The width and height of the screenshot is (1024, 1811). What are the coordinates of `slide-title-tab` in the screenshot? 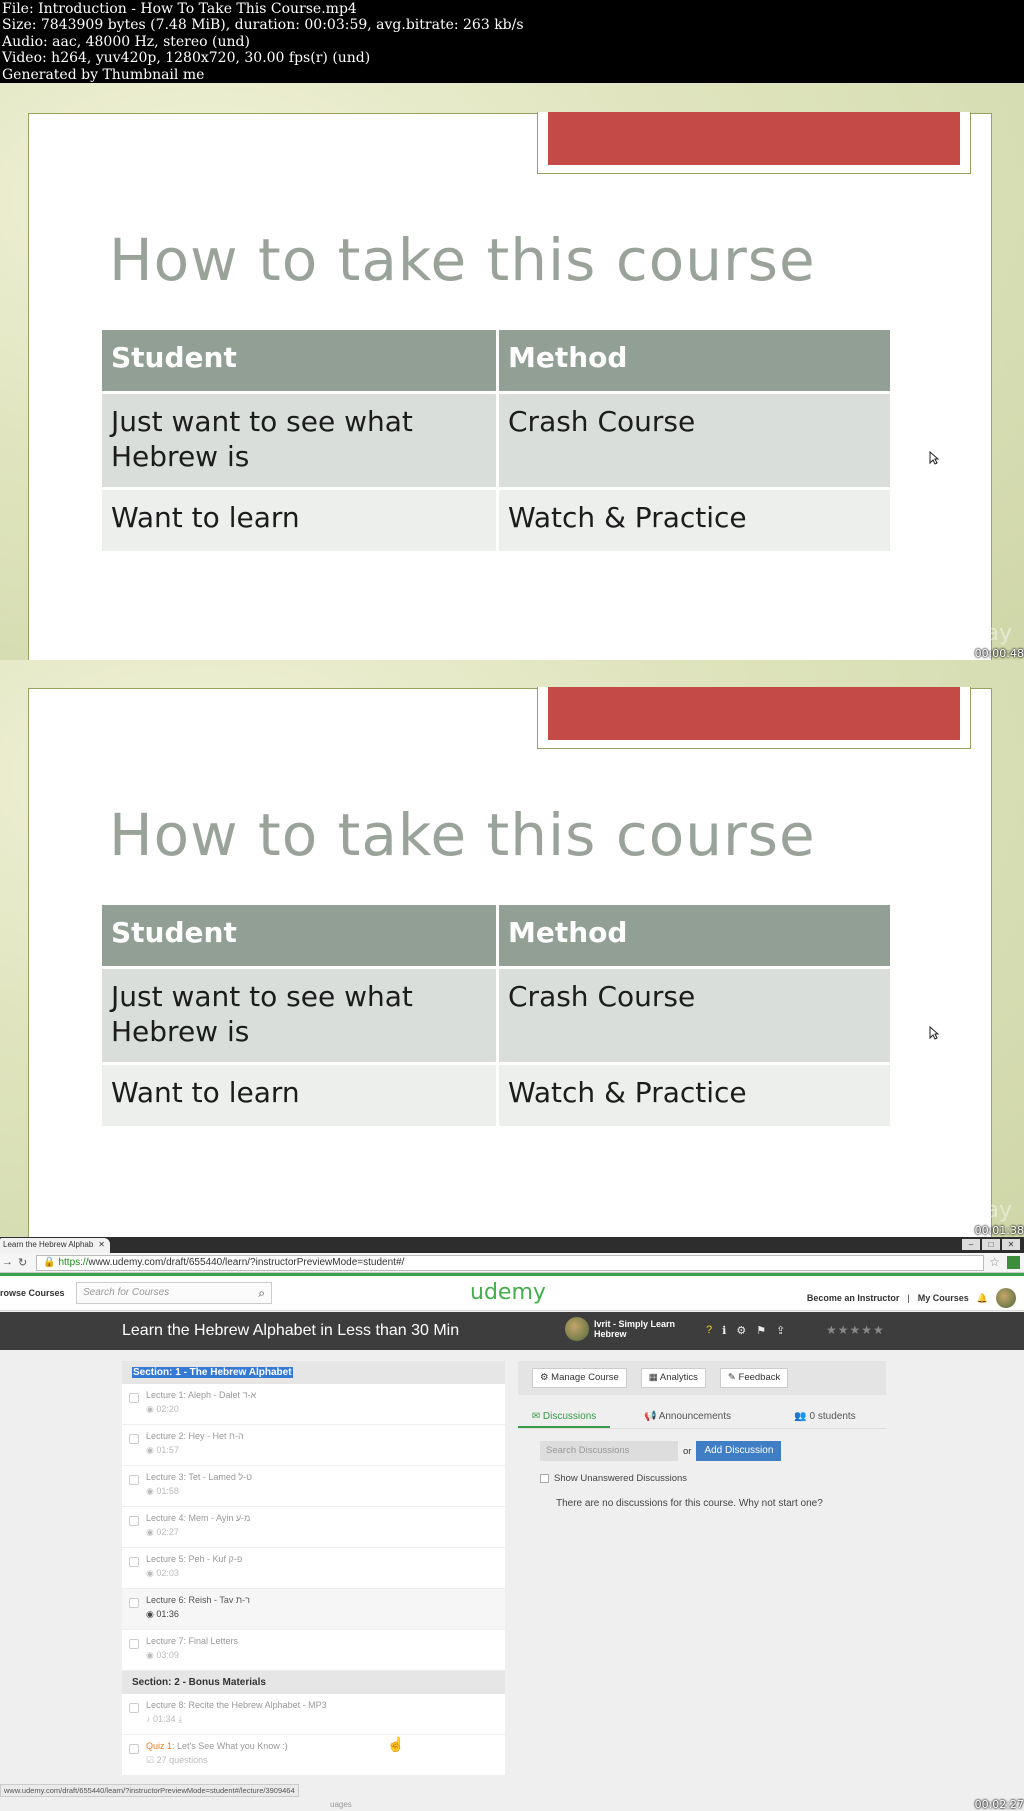 It's located at (754, 143).